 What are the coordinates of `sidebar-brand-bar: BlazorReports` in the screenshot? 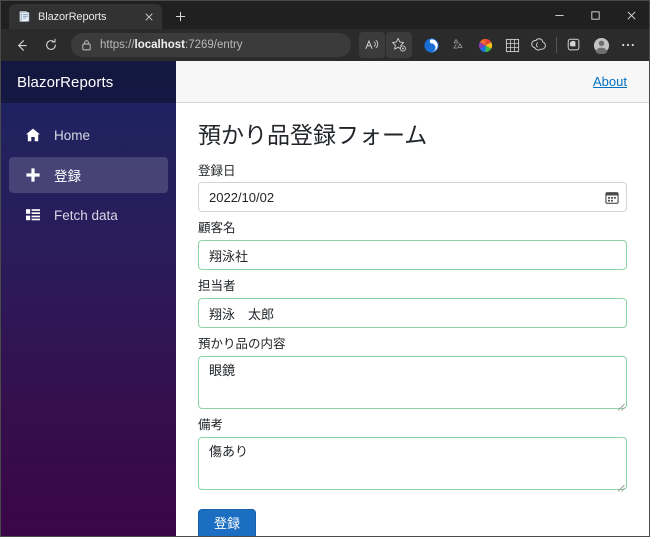 It's located at (88, 82).